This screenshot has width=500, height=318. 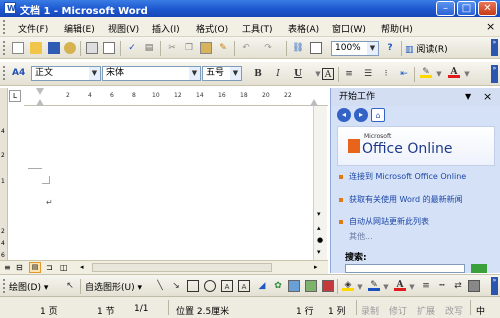 I want to click on scroll-right-icon: ▸, so click(x=316, y=267).